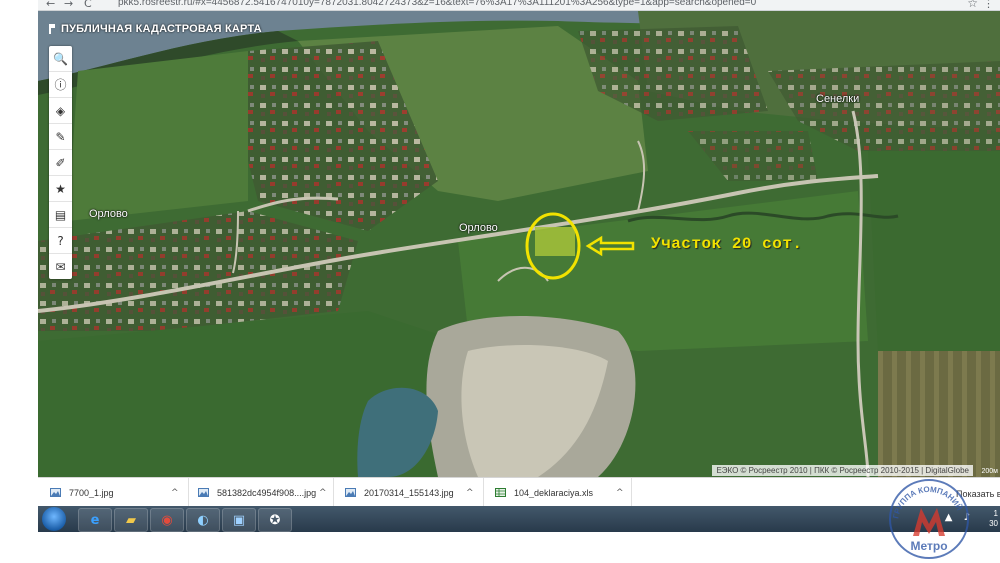  Describe the element at coordinates (519, 547) in the screenshot. I see `bottom-margin` at that location.